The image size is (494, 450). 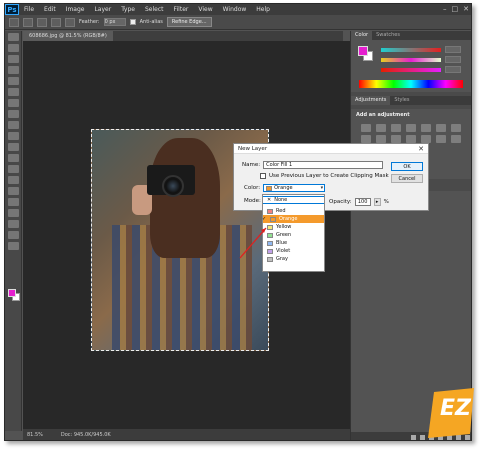 I want to click on hue-saturation-icon, so click(x=441, y=128).